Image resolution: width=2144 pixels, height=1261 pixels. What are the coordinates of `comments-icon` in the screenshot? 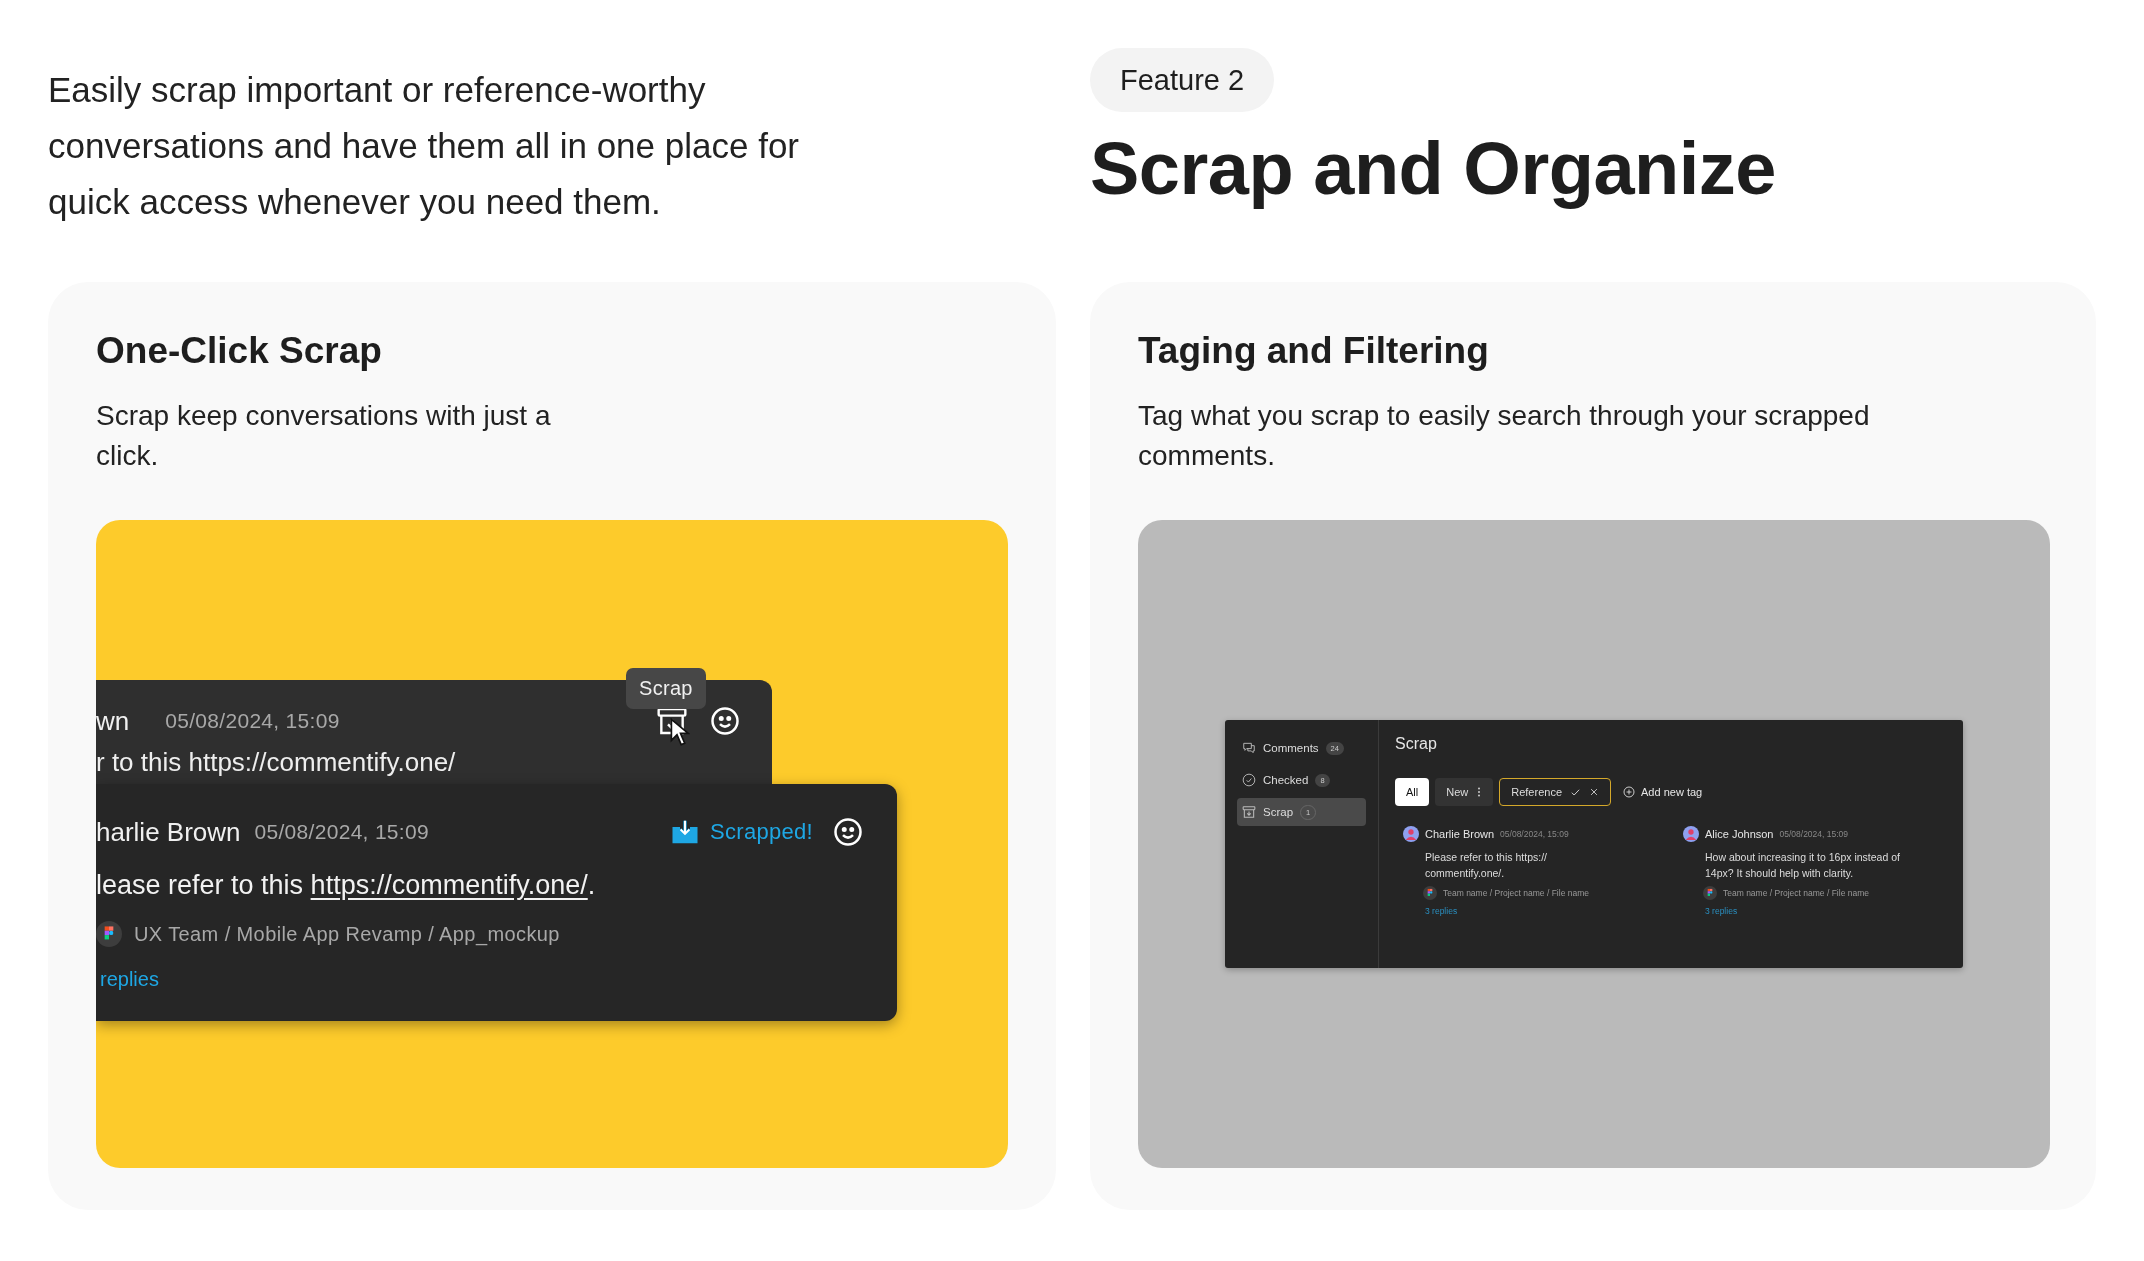 It's located at (1249, 748).